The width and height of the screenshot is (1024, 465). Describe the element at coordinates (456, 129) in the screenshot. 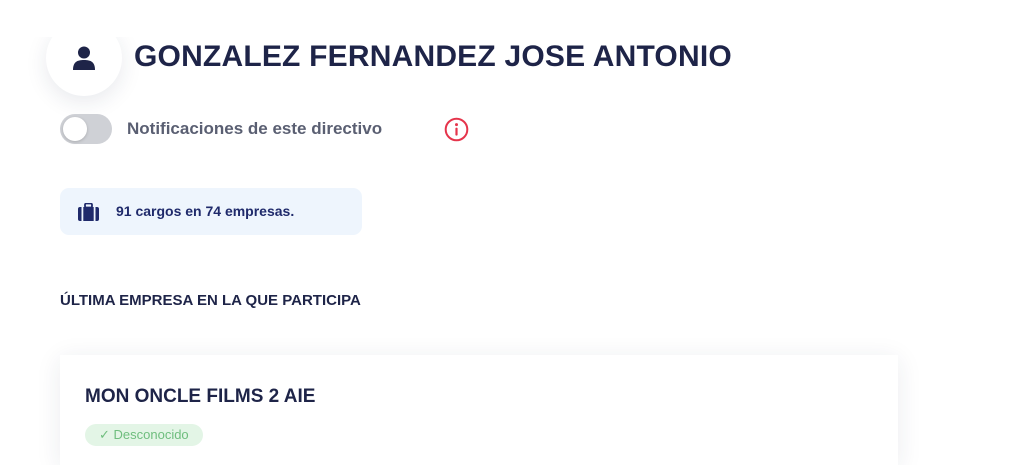

I see `info-icon` at that location.